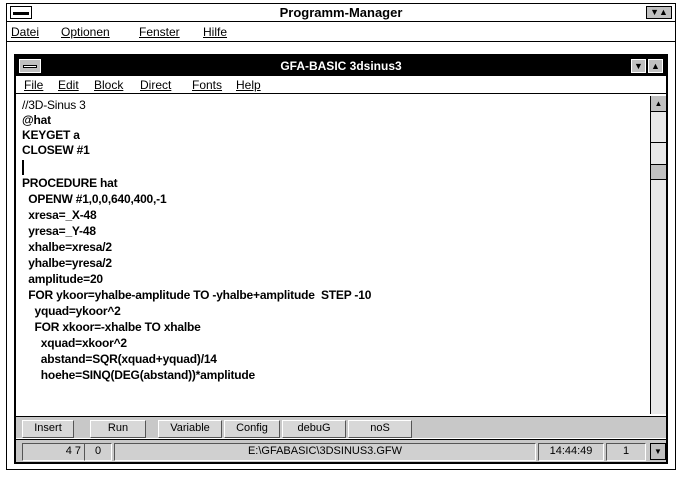 The image size is (681, 477). Describe the element at coordinates (658, 255) in the screenshot. I see `vertical-scrollbar: ▲` at that location.